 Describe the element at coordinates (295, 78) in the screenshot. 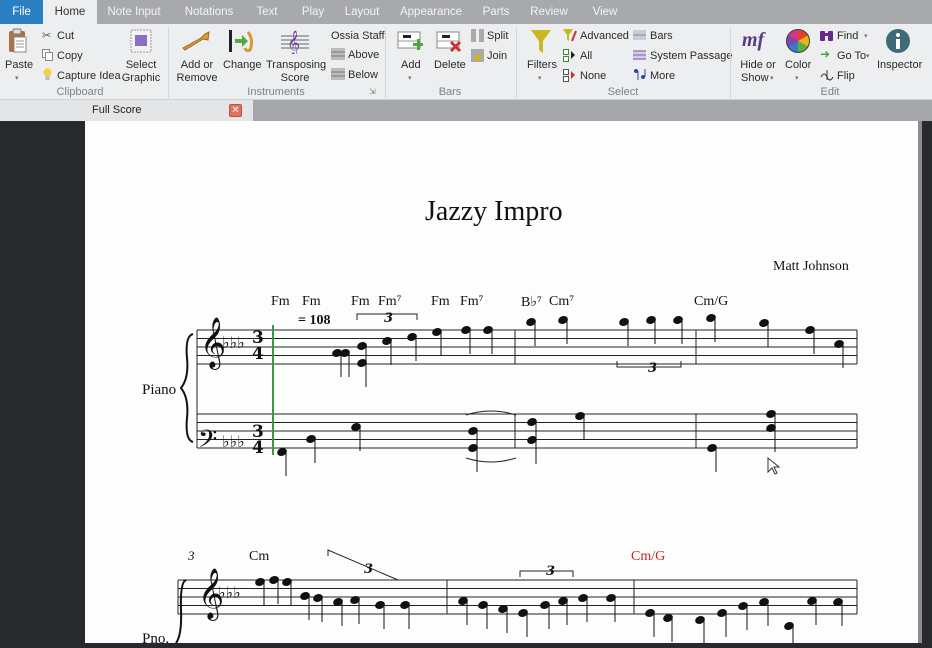

I see `transposing-label-2: Score` at that location.